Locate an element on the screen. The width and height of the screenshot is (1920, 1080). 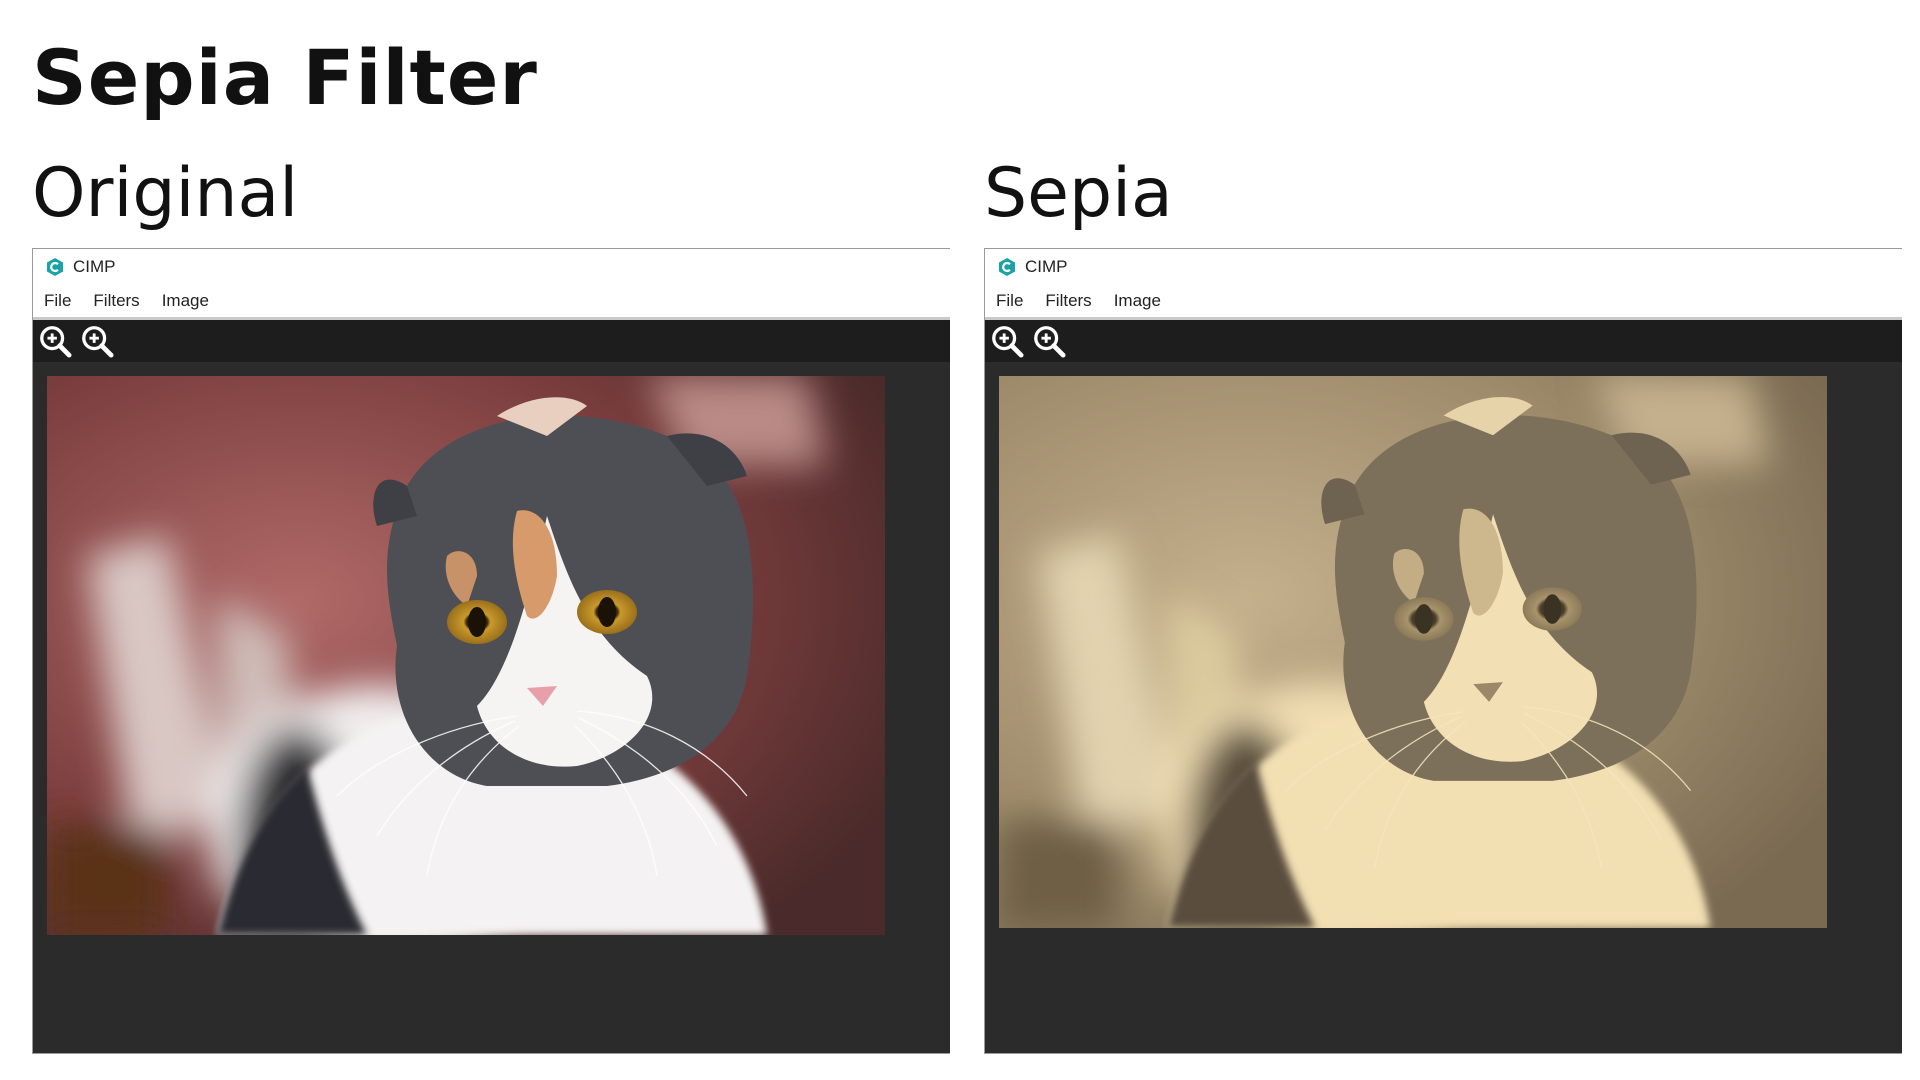
panel-heading-original: Original is located at coordinates (165, 193).